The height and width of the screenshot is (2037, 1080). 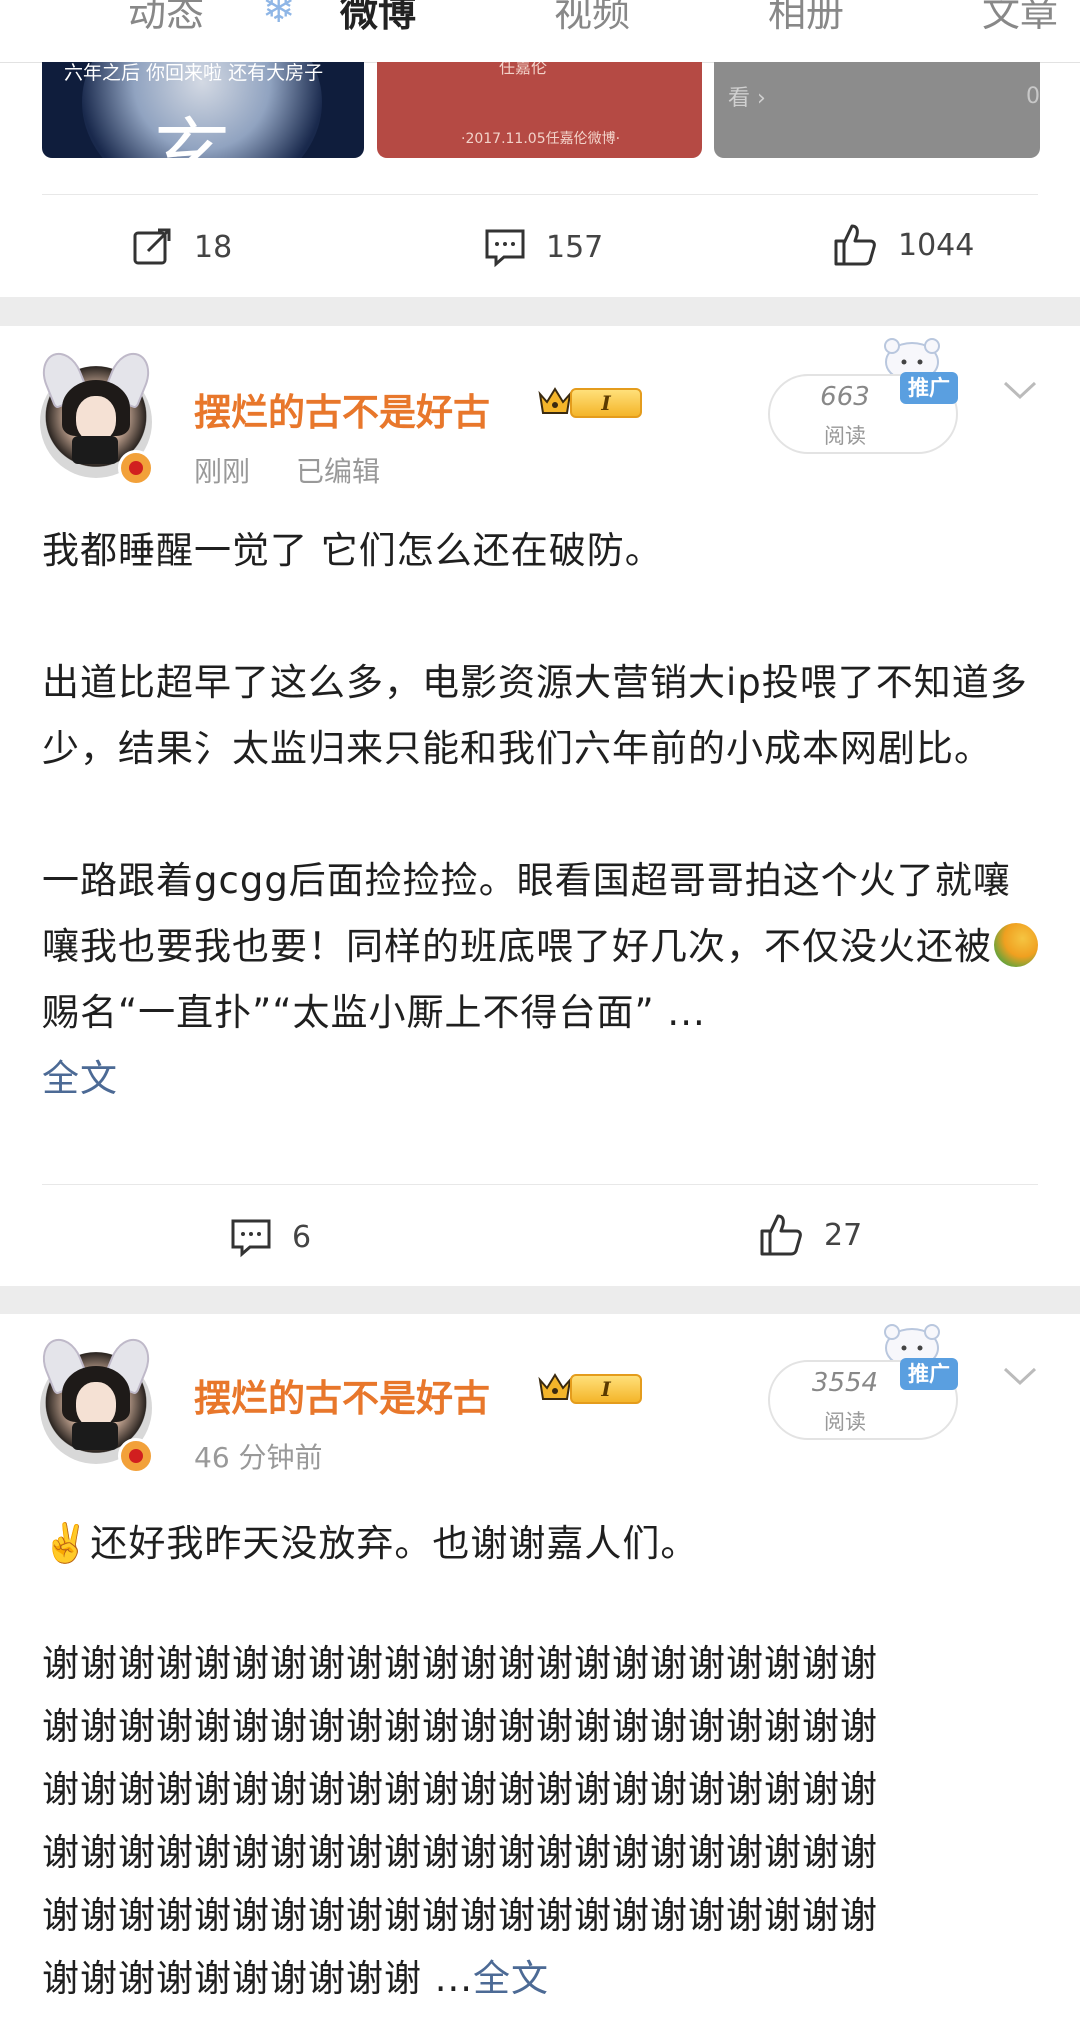 I want to click on post-time: 46 分钟前, so click(x=258, y=1457).